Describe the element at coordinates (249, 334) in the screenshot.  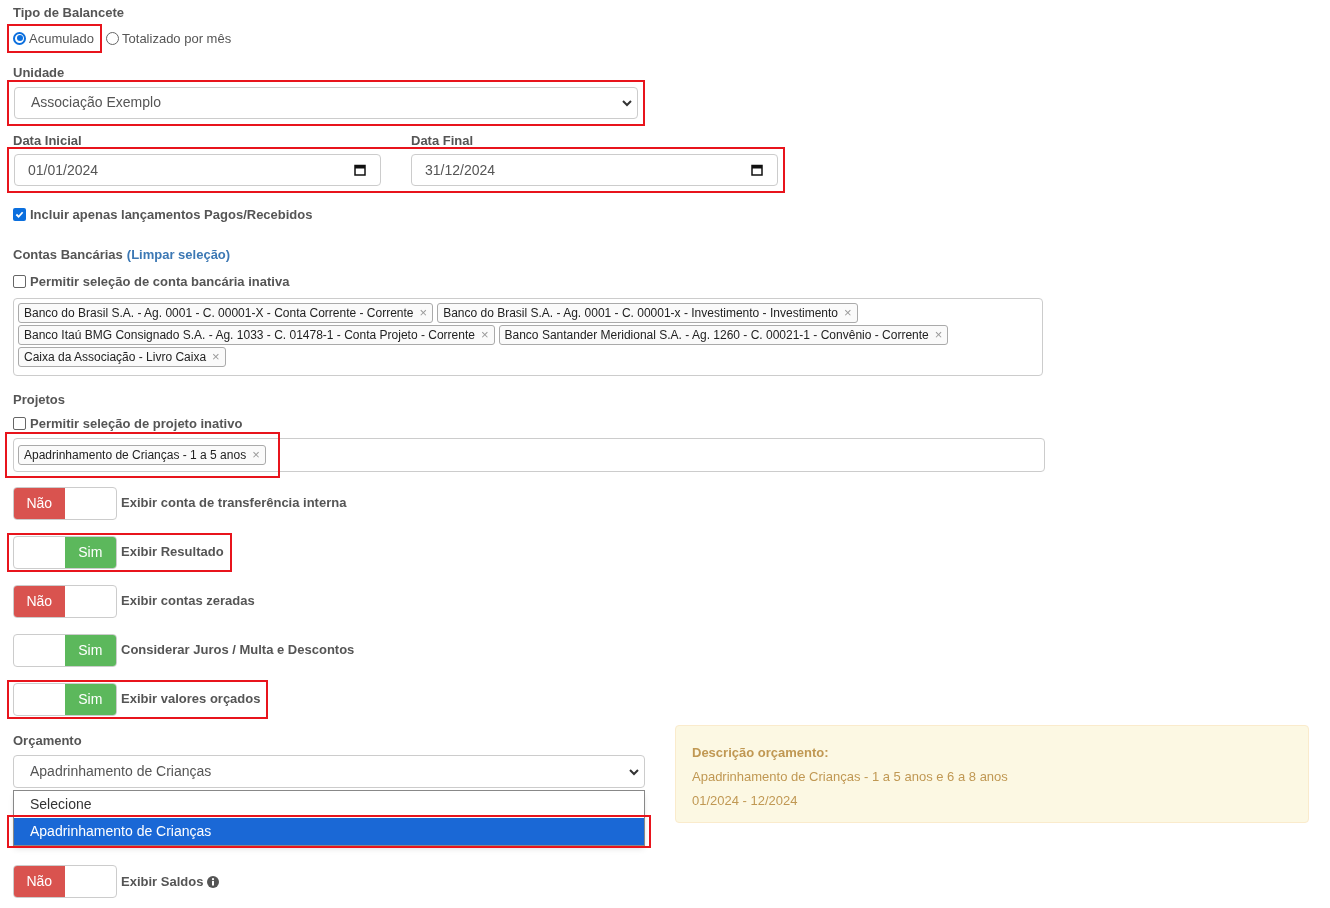
I see `selected-tag: Banco Itaú BMG Consignado S.A. - Ag. 1033 - C. 01478-1 - Conta Projeto - Corrente` at that location.